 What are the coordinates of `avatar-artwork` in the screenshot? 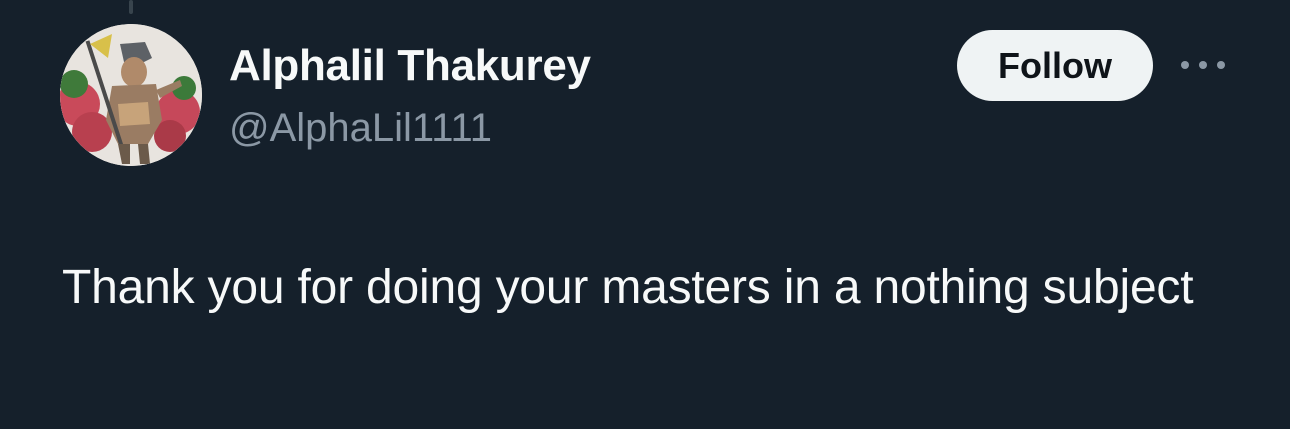 It's located at (131, 95).